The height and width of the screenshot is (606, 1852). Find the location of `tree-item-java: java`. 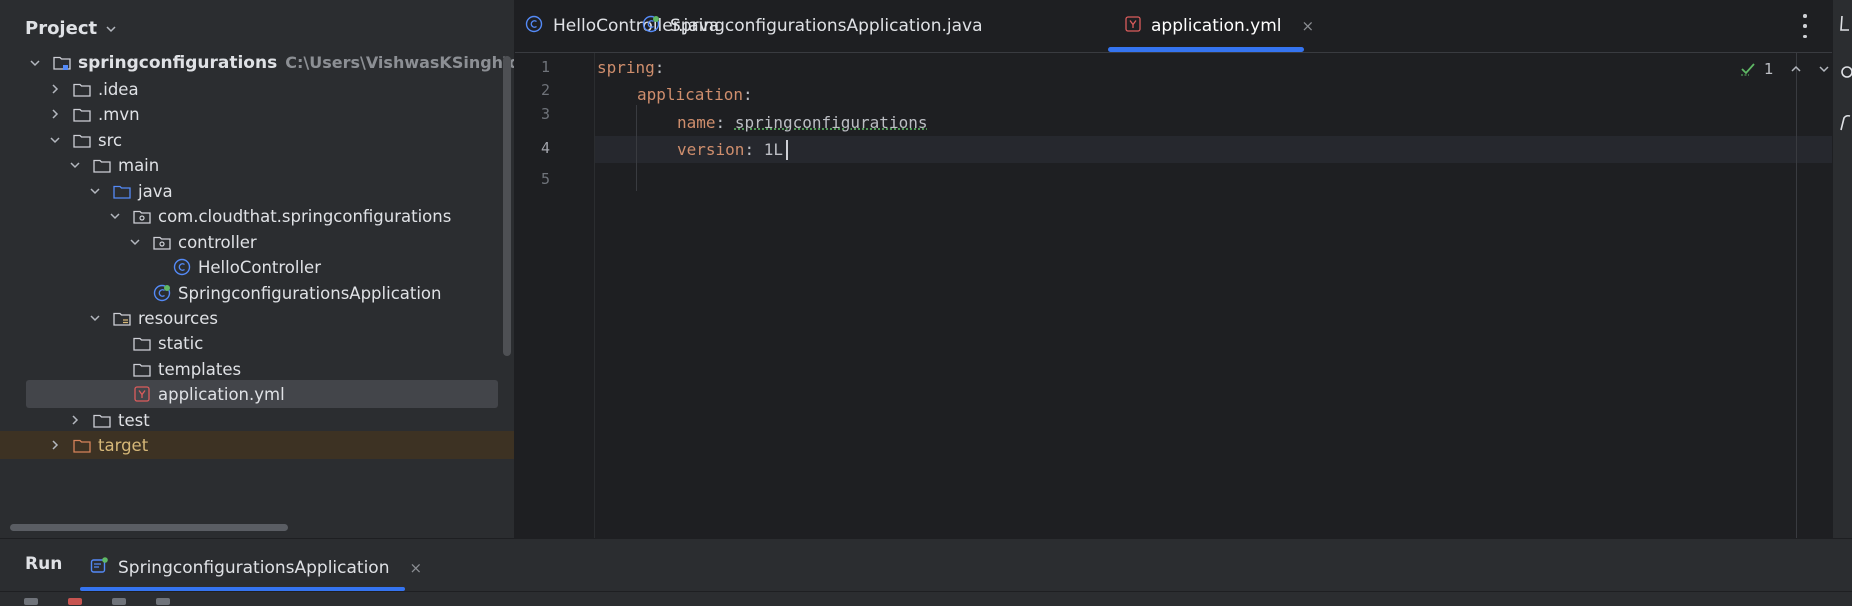

tree-item-java: java is located at coordinates (257, 191).